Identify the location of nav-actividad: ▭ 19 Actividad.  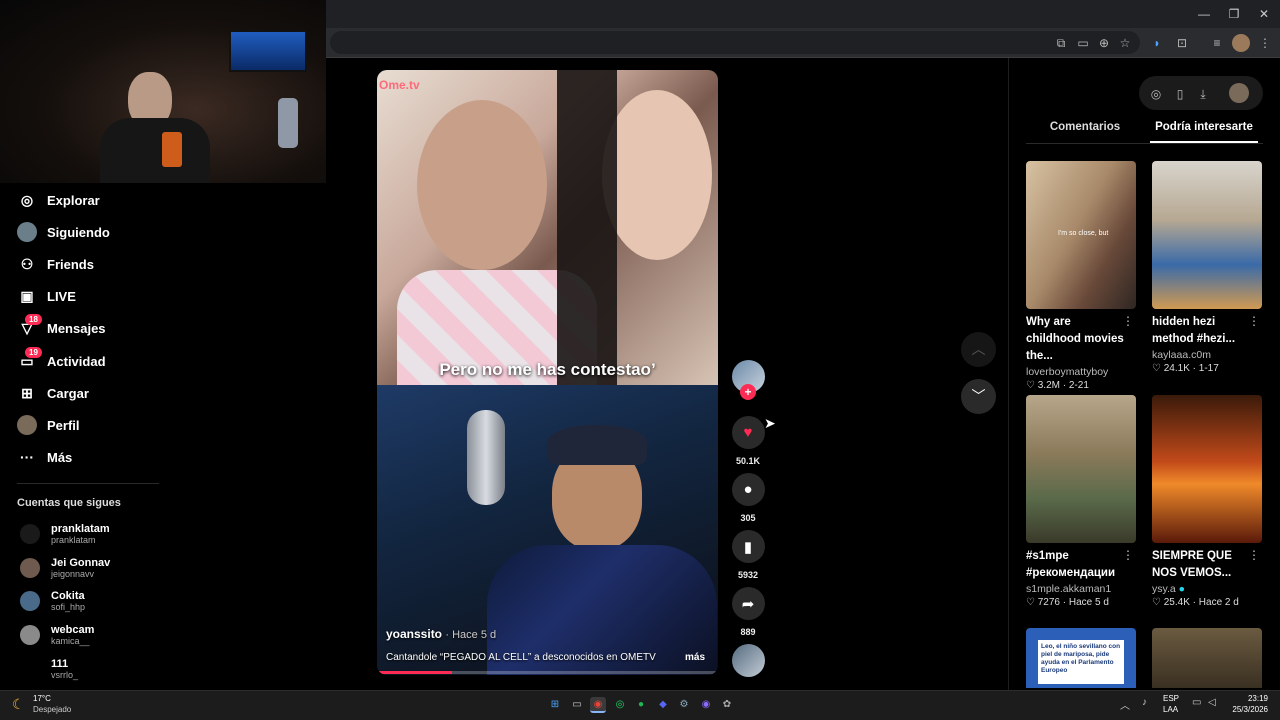
(61, 360).